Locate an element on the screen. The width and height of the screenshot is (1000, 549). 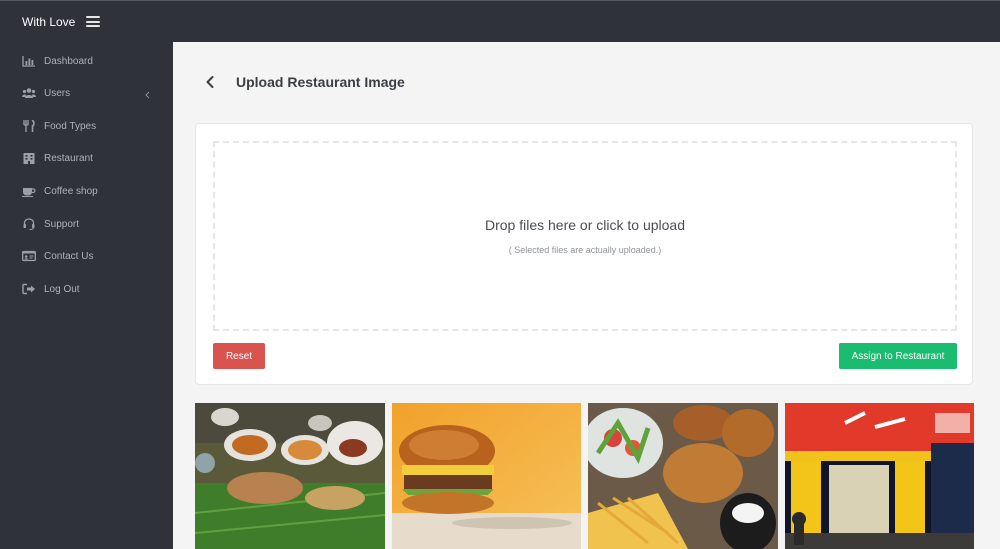
page-header: Upload Restaurant Image is located at coordinates (586, 80).